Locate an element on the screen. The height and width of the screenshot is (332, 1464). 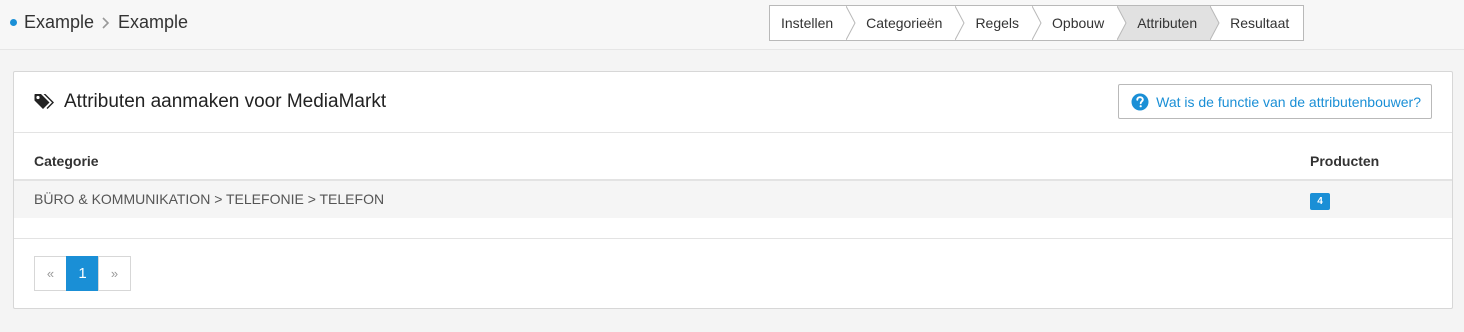
question-circle-icon is located at coordinates (1140, 101).